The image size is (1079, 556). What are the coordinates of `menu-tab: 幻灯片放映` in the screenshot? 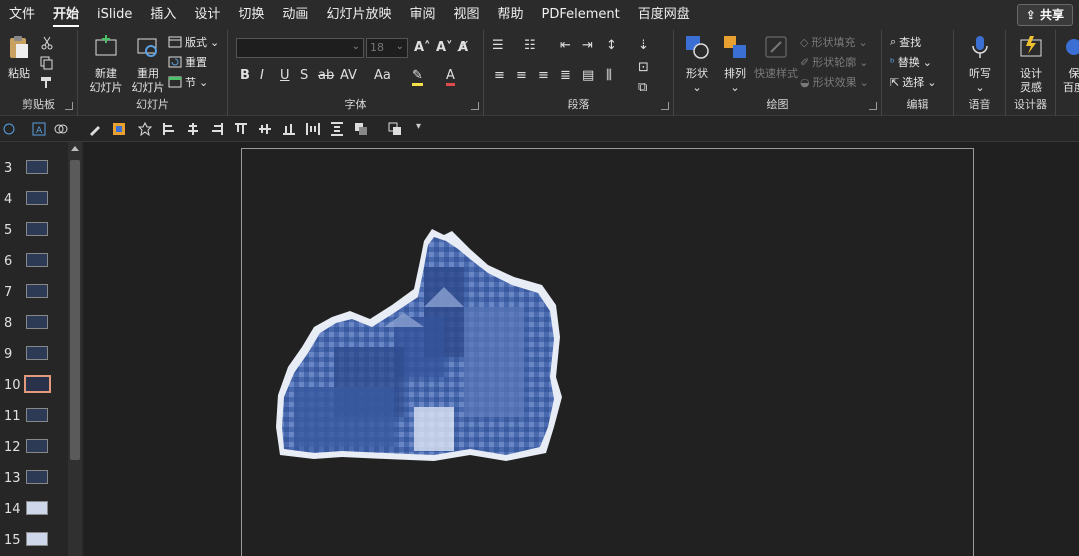 It's located at (358, 15).